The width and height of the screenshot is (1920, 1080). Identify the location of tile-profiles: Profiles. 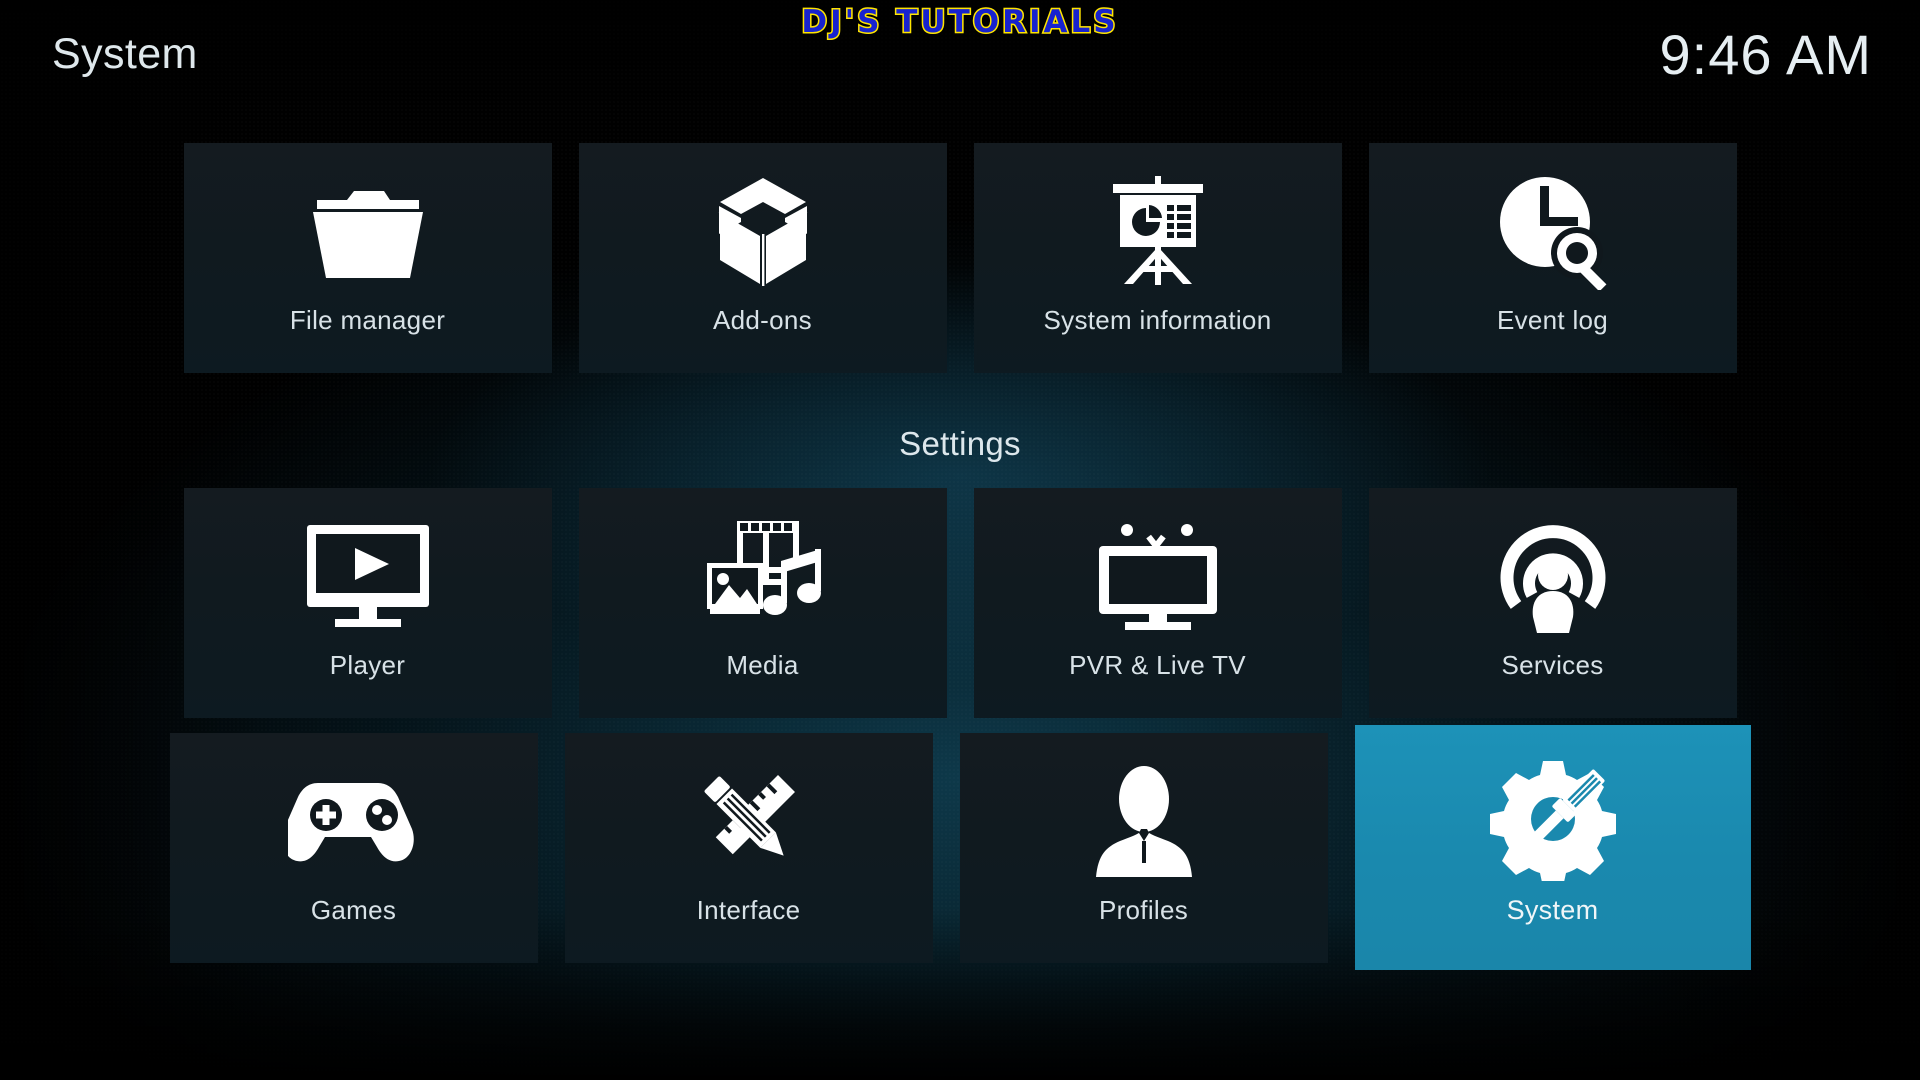
(1143, 848).